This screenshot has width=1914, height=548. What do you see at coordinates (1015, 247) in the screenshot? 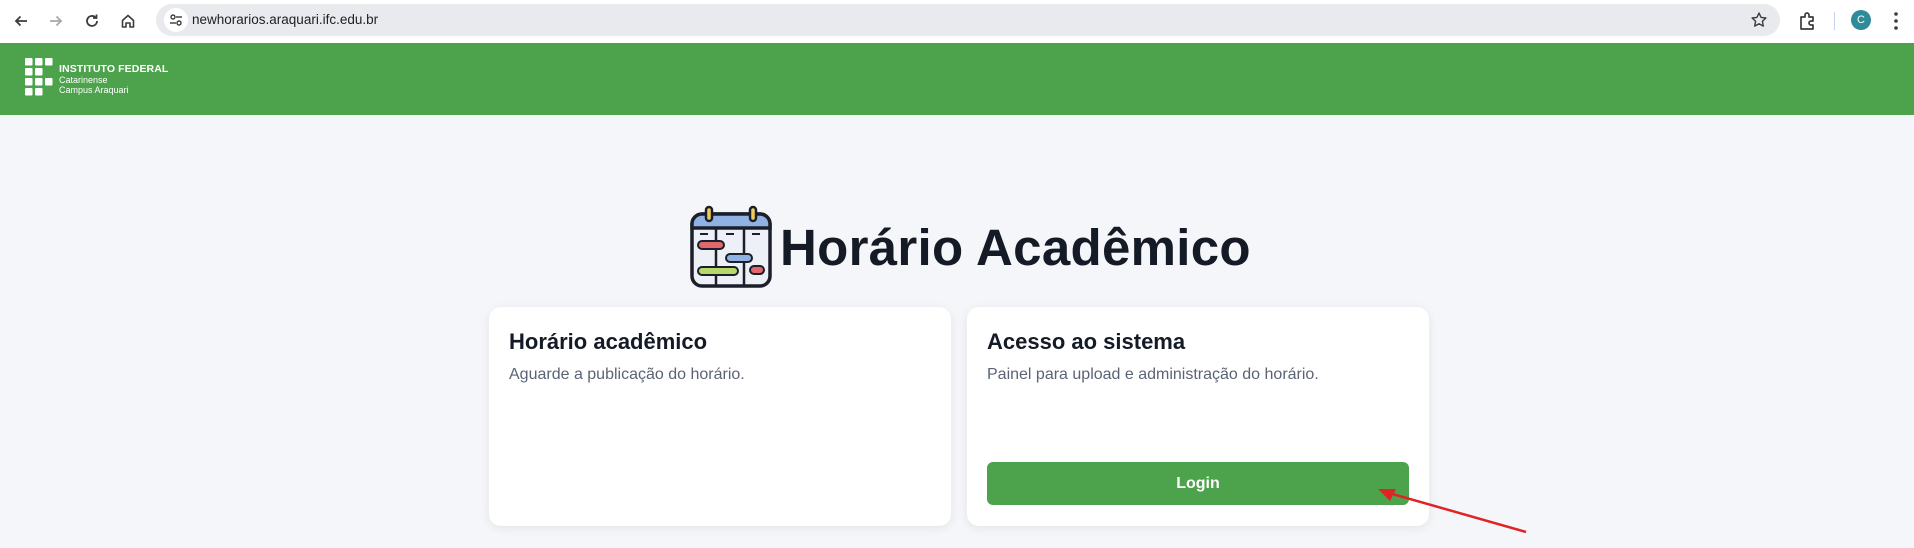
I see `page-title: Horário Acadêmico` at bounding box center [1015, 247].